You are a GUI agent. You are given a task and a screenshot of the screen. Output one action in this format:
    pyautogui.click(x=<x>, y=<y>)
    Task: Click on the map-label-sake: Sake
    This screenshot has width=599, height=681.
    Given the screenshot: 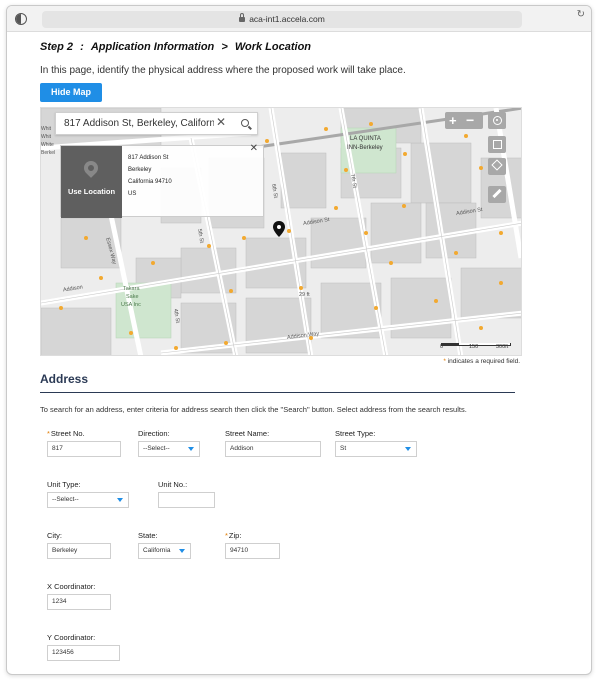 What is the action you would take?
    pyautogui.click(x=132, y=297)
    